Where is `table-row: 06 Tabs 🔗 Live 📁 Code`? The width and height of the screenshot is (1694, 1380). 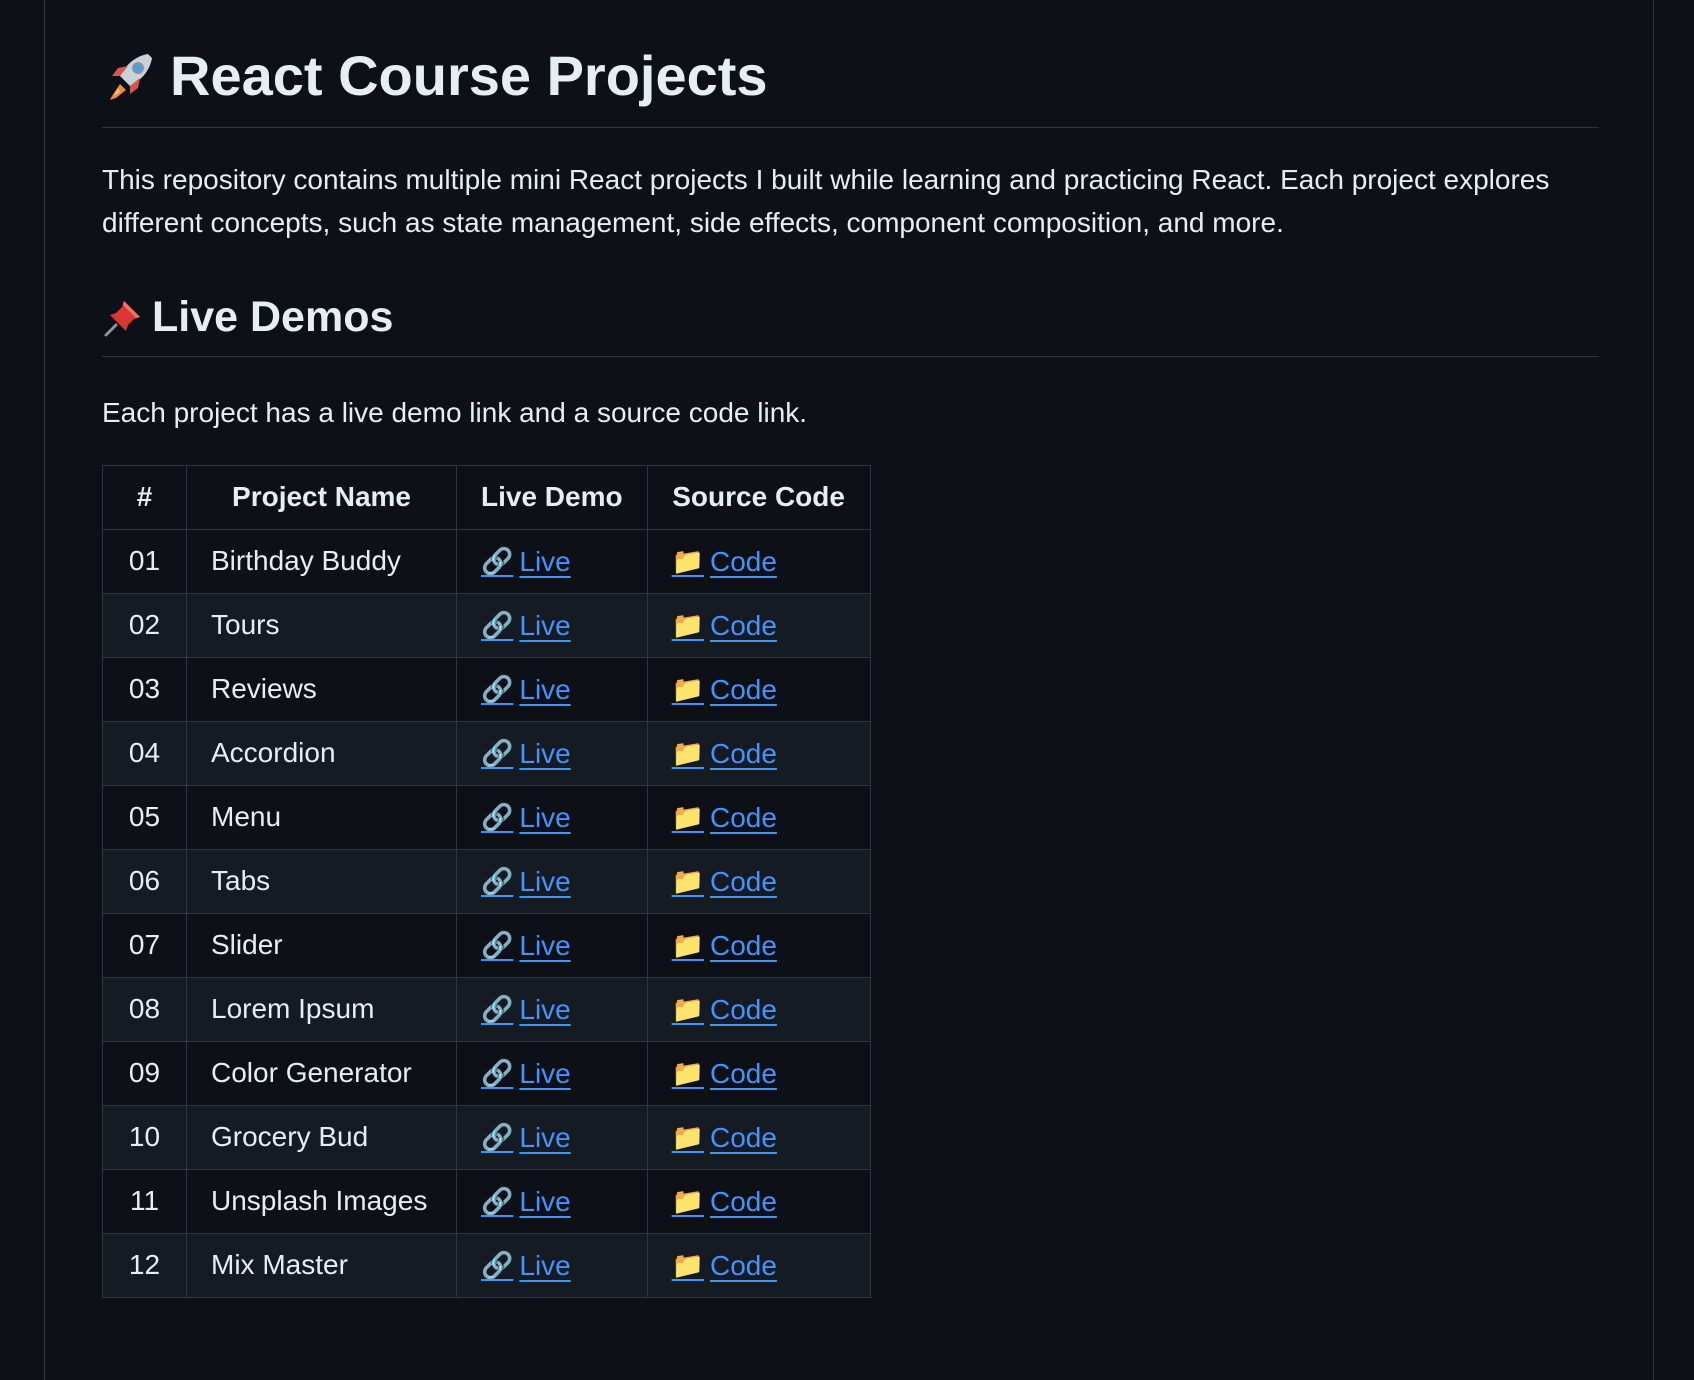 table-row: 06 Tabs 🔗 Live 📁 Code is located at coordinates (486, 881).